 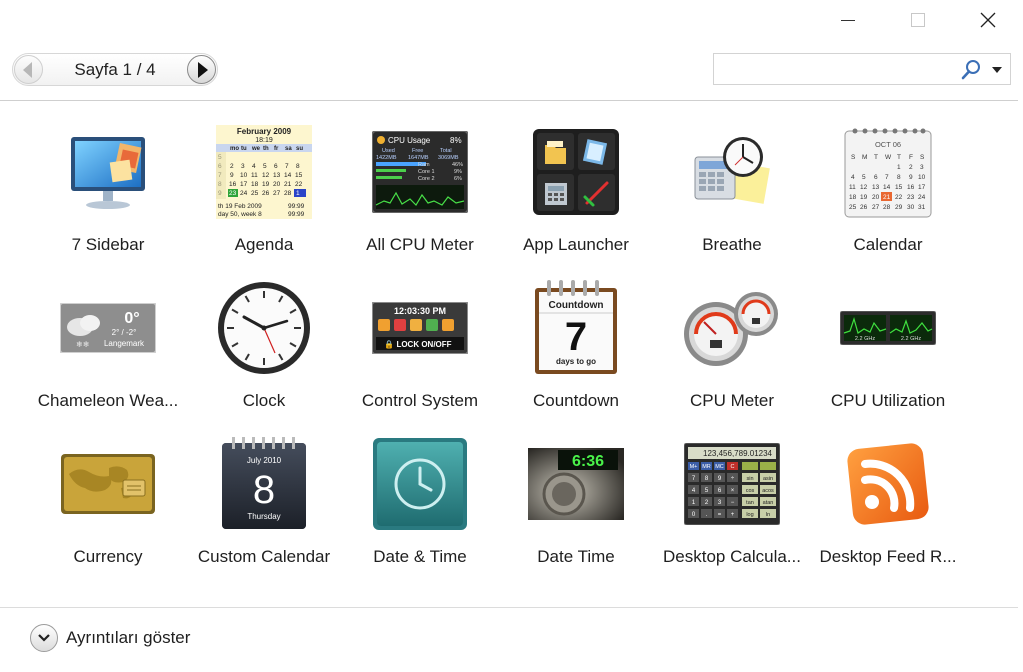 What do you see at coordinates (288, 175) in the screenshot?
I see `svg-text: 14` at bounding box center [288, 175].